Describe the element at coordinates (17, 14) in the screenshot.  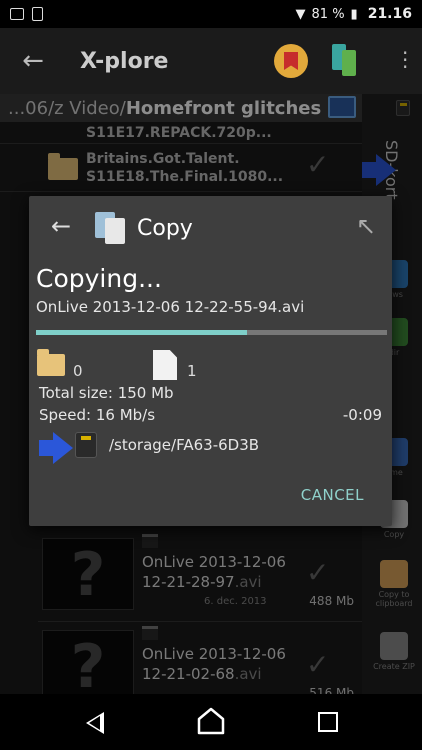
I see `image-notification-icon` at that location.